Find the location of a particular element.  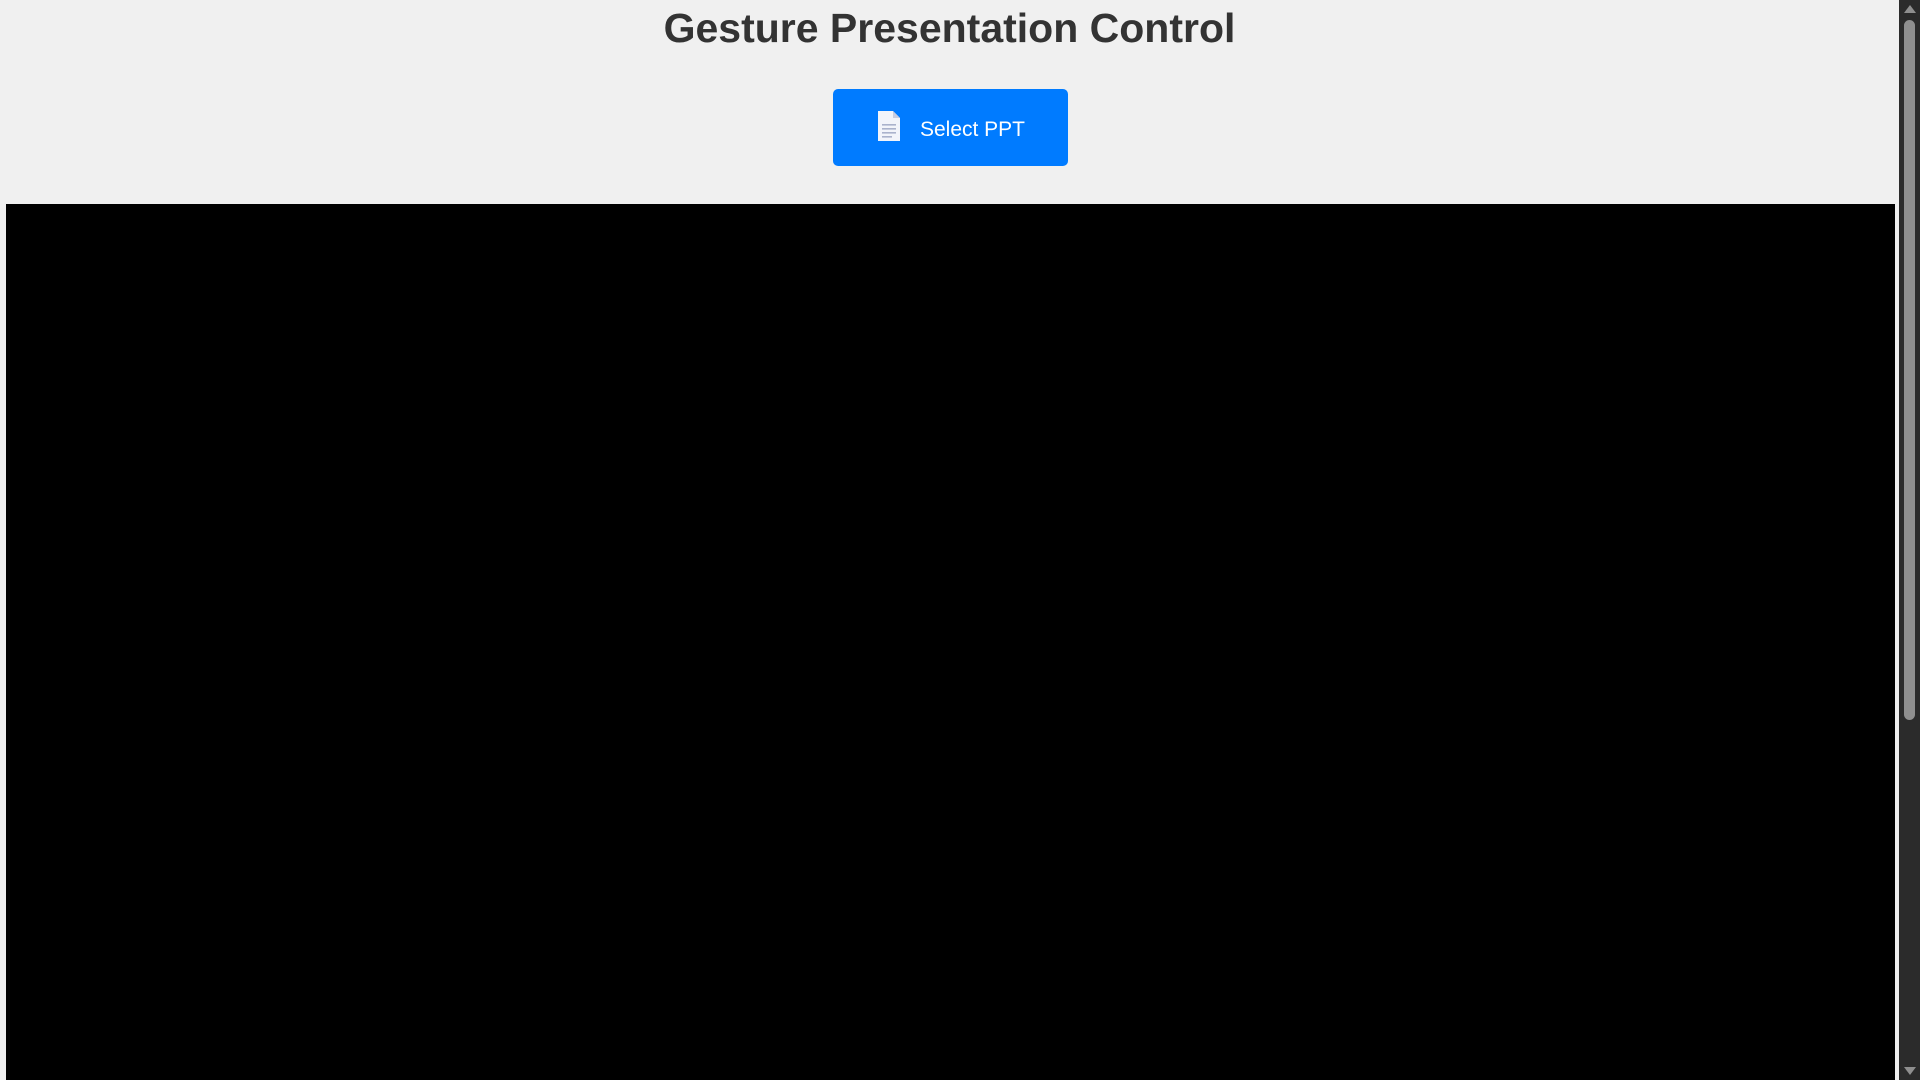

vertical-scrollbar is located at coordinates (1909, 540).